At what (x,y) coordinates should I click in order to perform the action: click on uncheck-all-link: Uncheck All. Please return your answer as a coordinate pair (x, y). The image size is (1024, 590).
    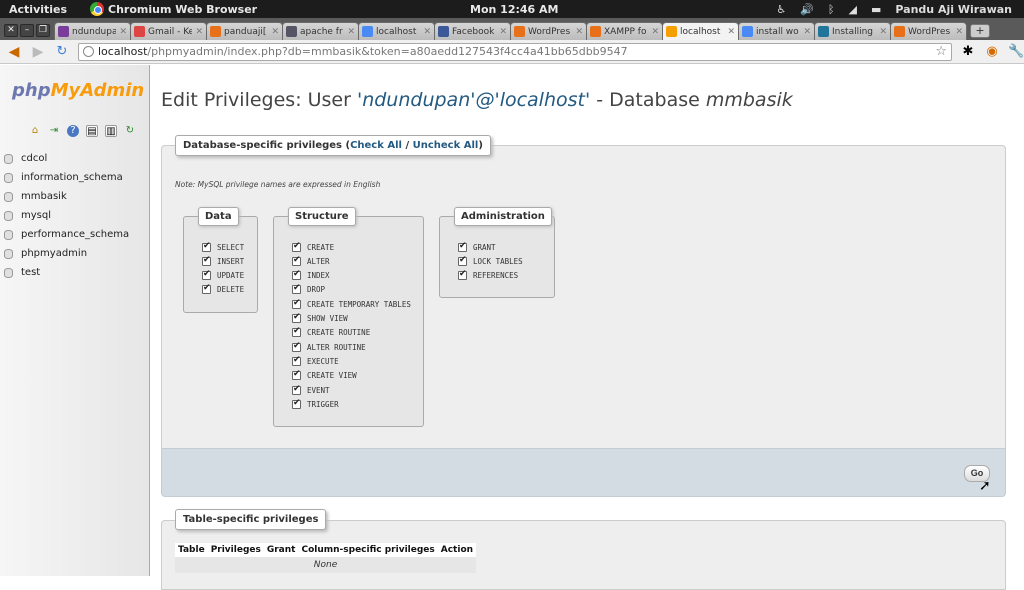
    Looking at the image, I should click on (446, 145).